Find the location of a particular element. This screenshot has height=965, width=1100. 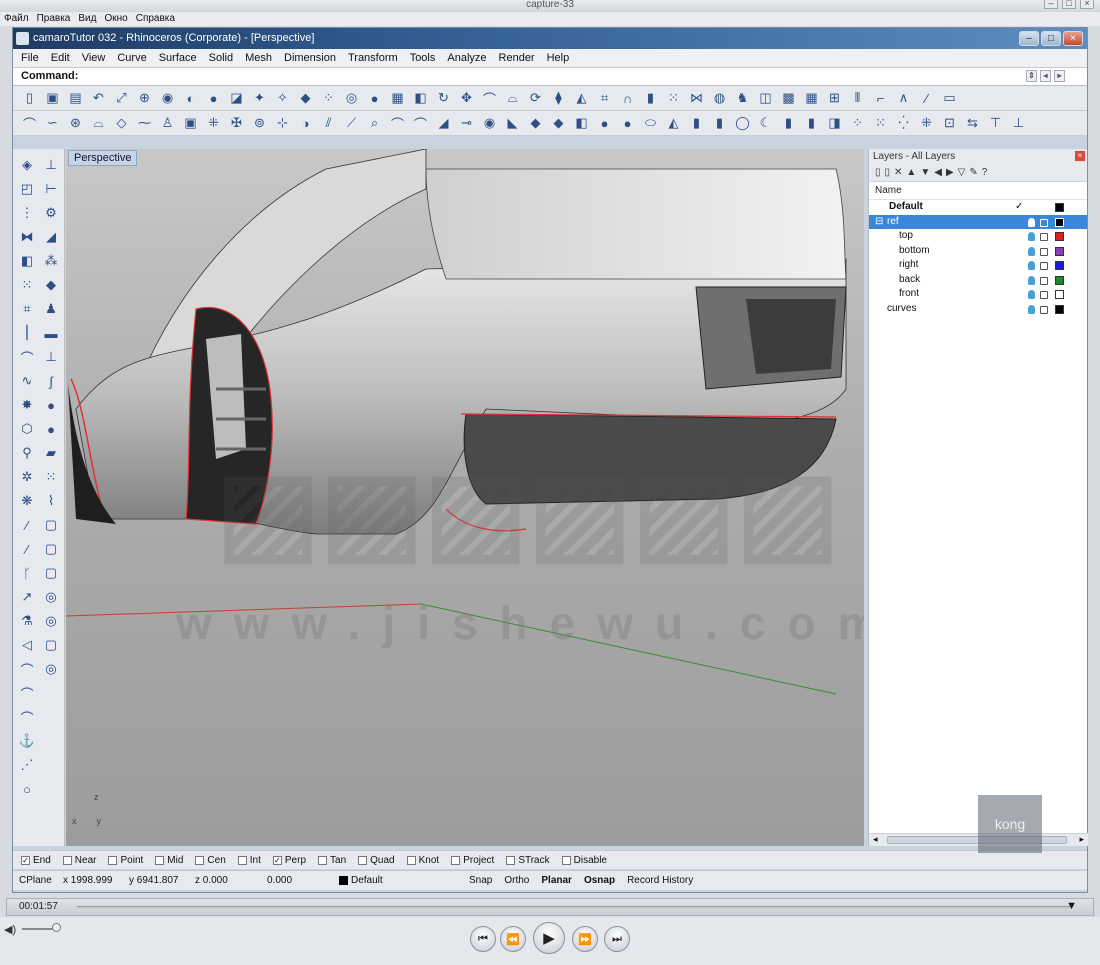

chart-icon: ◢ is located at coordinates (51, 237).